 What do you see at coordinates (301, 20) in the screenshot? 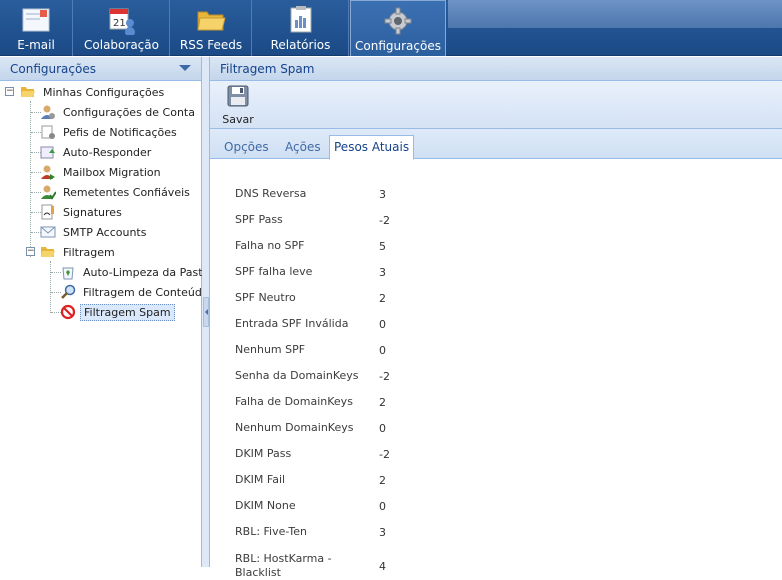
I see `report-icon` at bounding box center [301, 20].